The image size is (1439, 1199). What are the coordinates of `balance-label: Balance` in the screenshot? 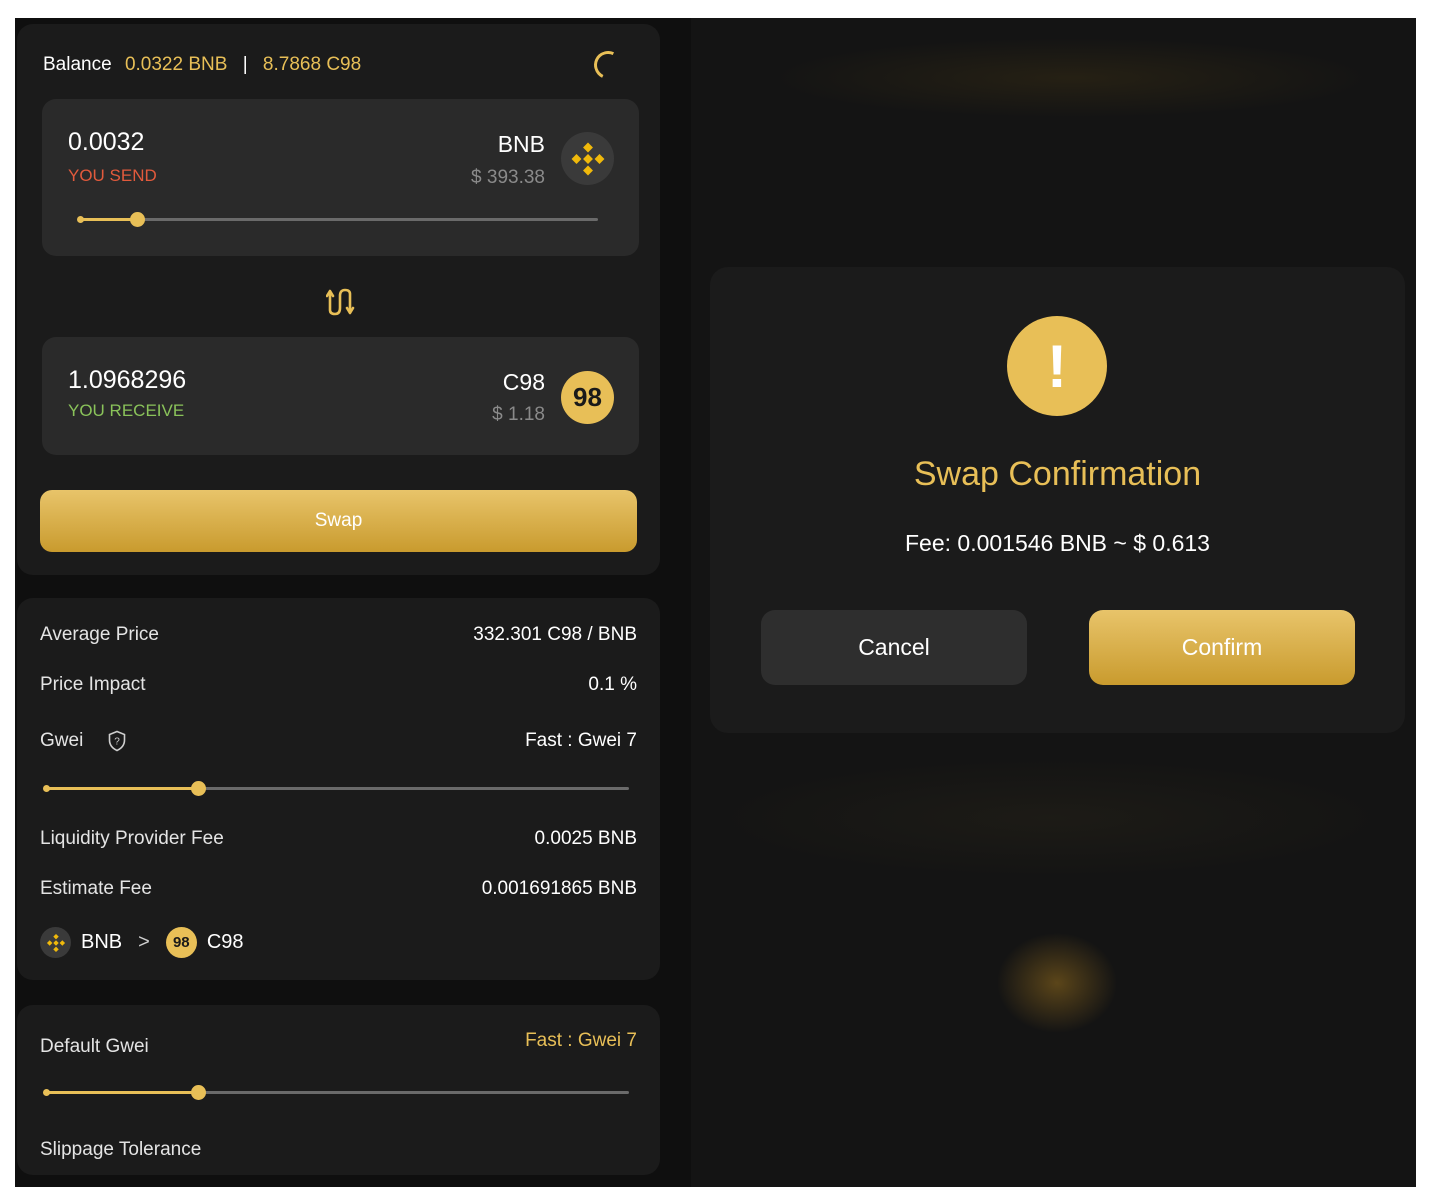 It's located at (77, 64).